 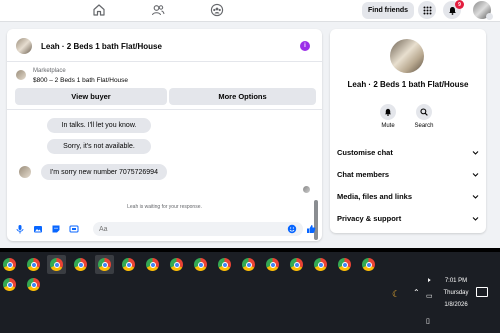 I want to click on row-label: Privacy & support, so click(x=369, y=218).